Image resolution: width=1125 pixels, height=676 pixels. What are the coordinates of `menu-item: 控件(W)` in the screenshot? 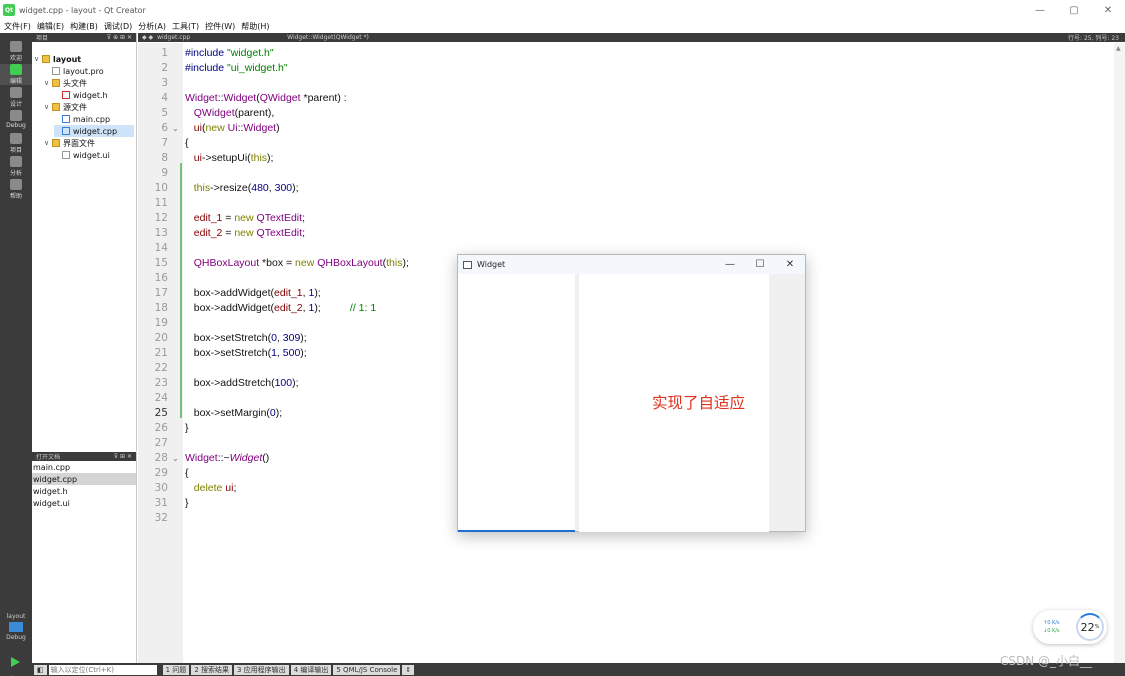 It's located at (220, 26).